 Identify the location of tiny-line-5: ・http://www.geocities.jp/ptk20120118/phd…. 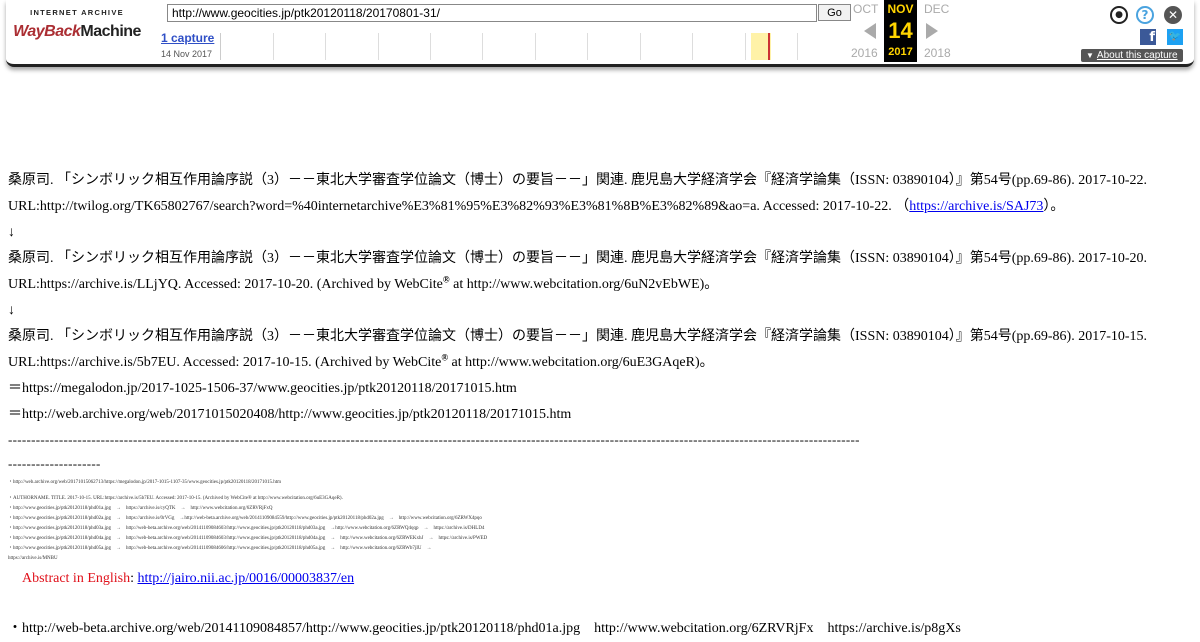
(246, 528).